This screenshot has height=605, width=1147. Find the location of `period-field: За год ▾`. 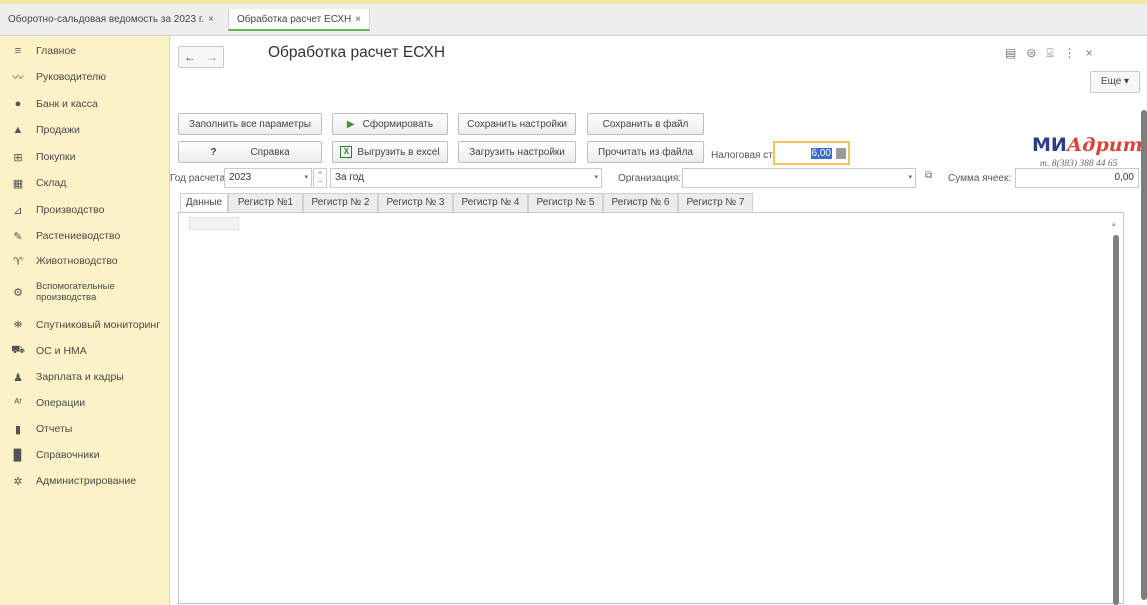

period-field: За год ▾ is located at coordinates (466, 178).